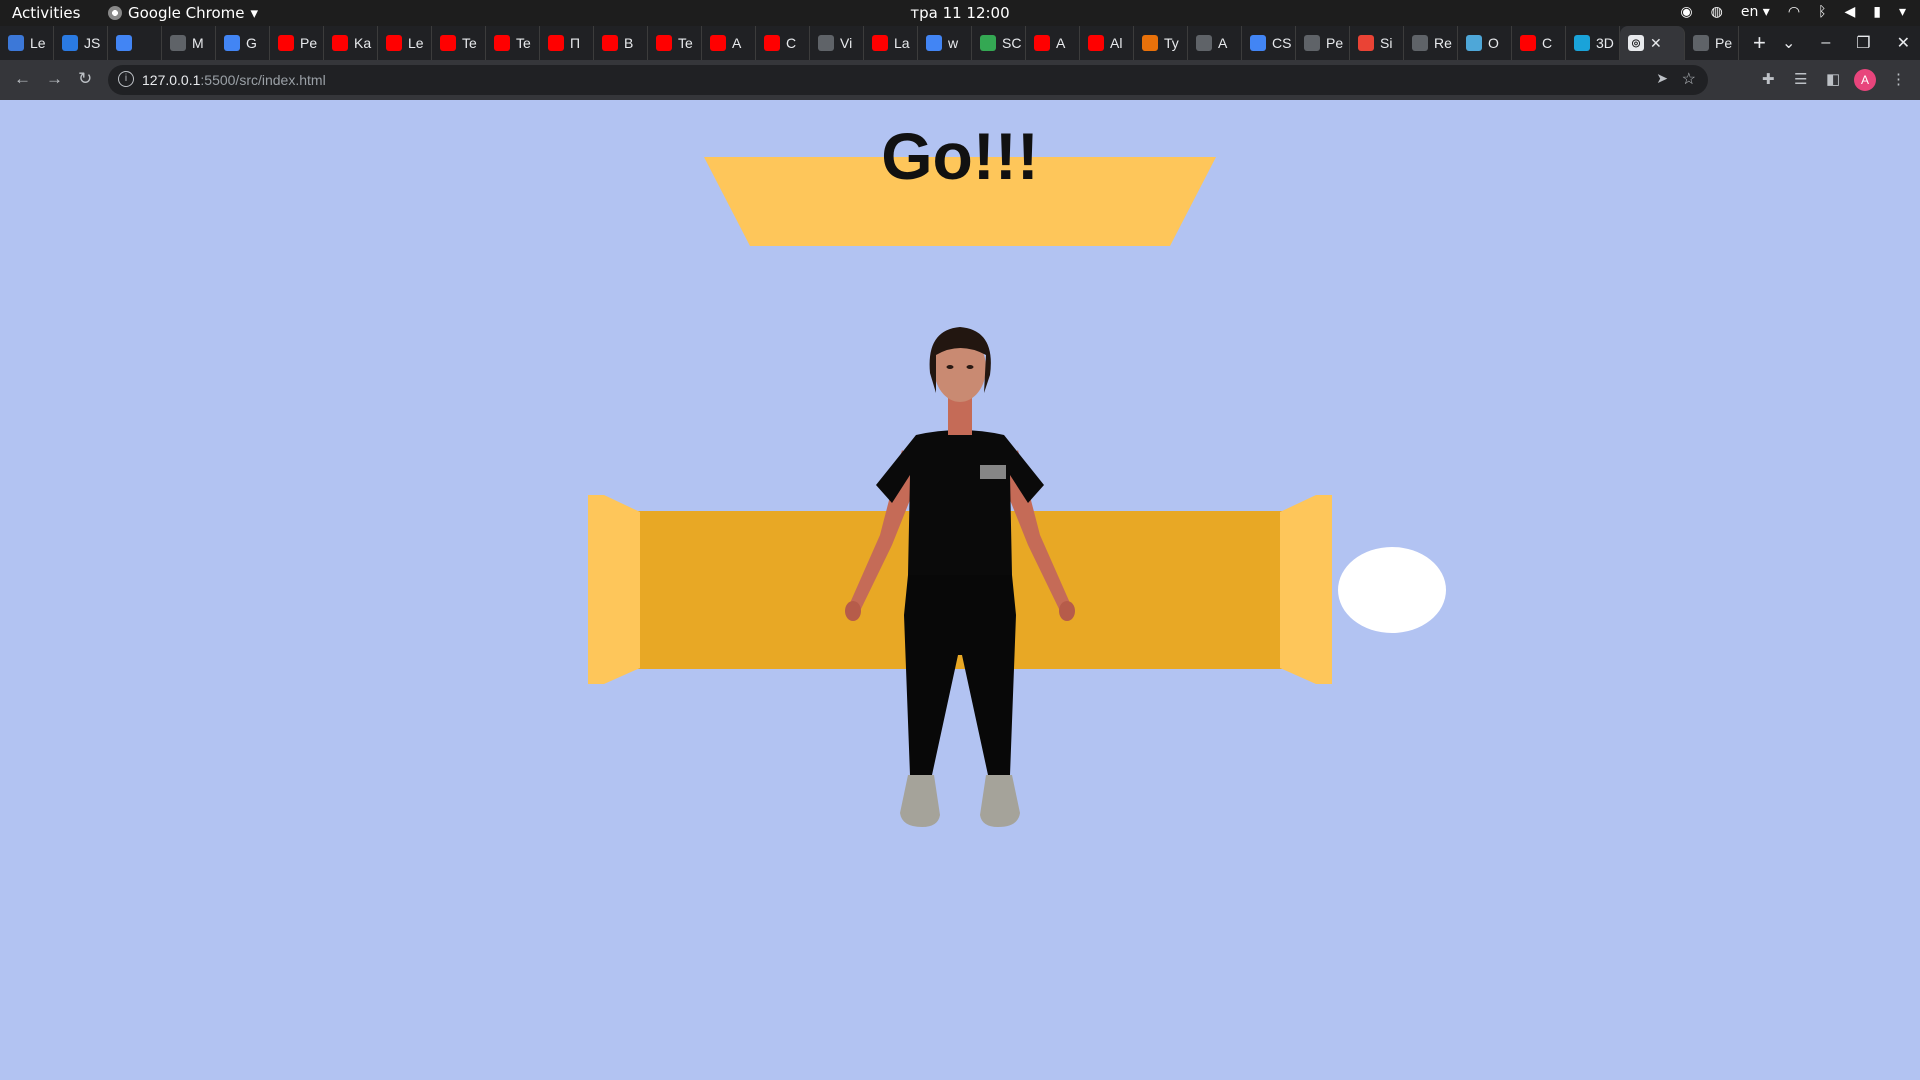 The width and height of the screenshot is (1920, 1080). Describe the element at coordinates (1712, 43) in the screenshot. I see `tab-after-0: Pe` at that location.